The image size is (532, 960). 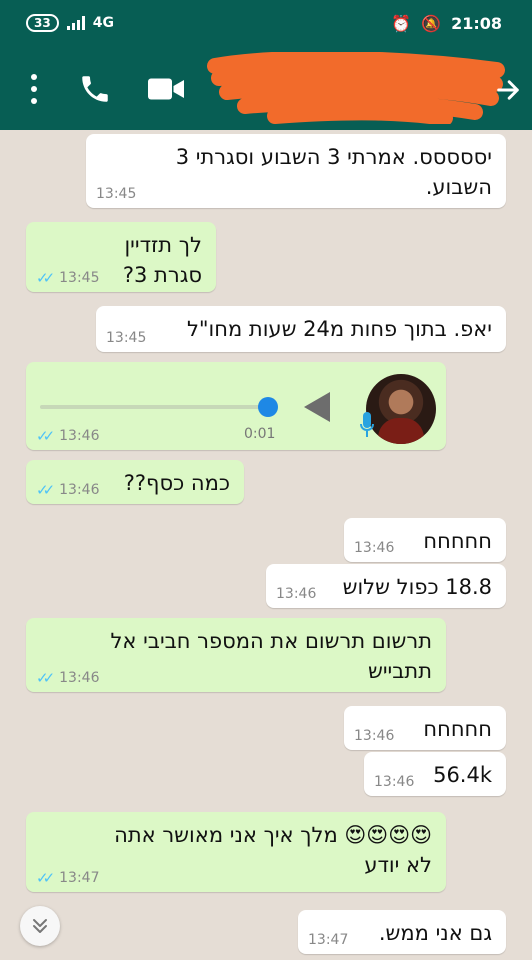 I want to click on status-left: 33 4G, so click(x=70, y=23).